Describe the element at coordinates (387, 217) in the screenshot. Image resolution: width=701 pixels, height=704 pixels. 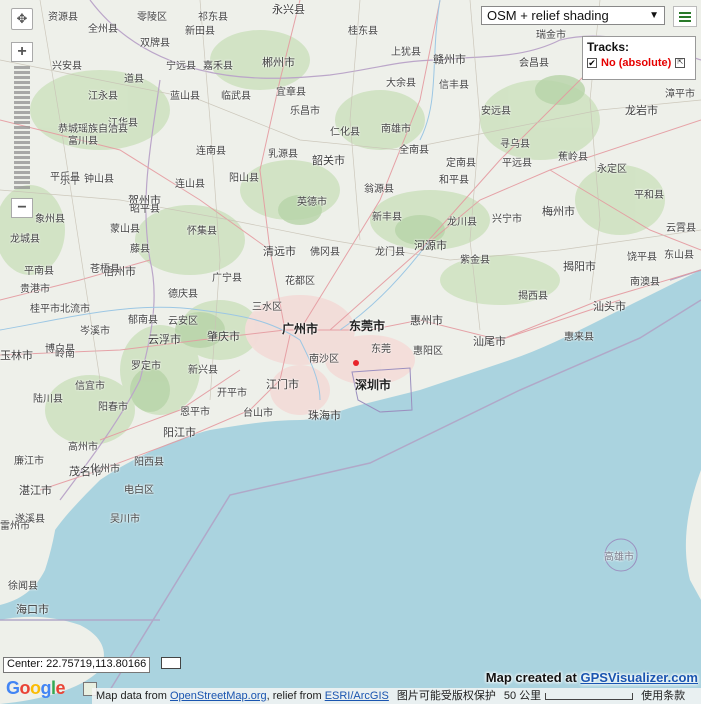
I see `place-label: 新丰县` at that location.